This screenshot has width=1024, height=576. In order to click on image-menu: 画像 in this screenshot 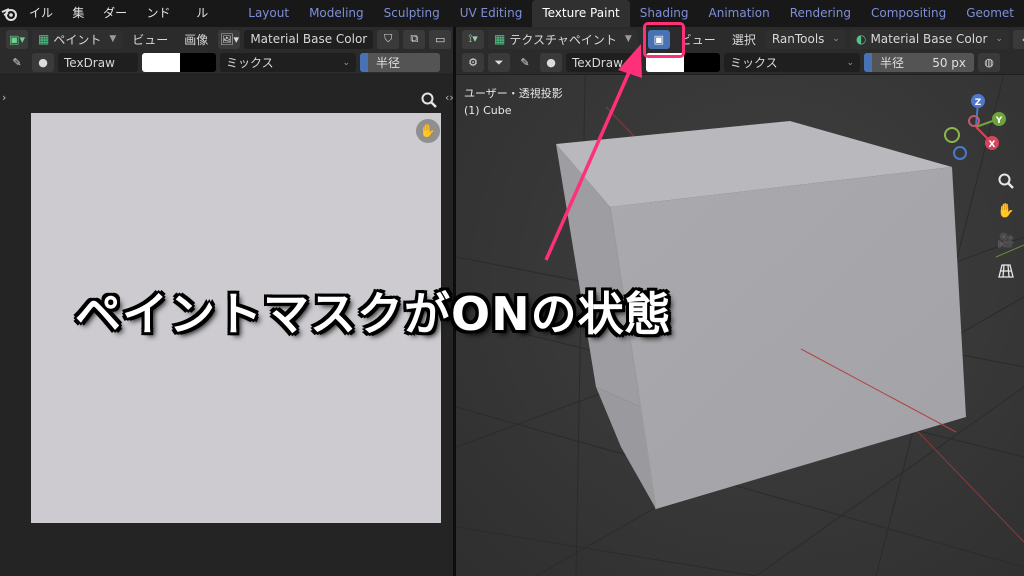, I will do `click(196, 39)`.